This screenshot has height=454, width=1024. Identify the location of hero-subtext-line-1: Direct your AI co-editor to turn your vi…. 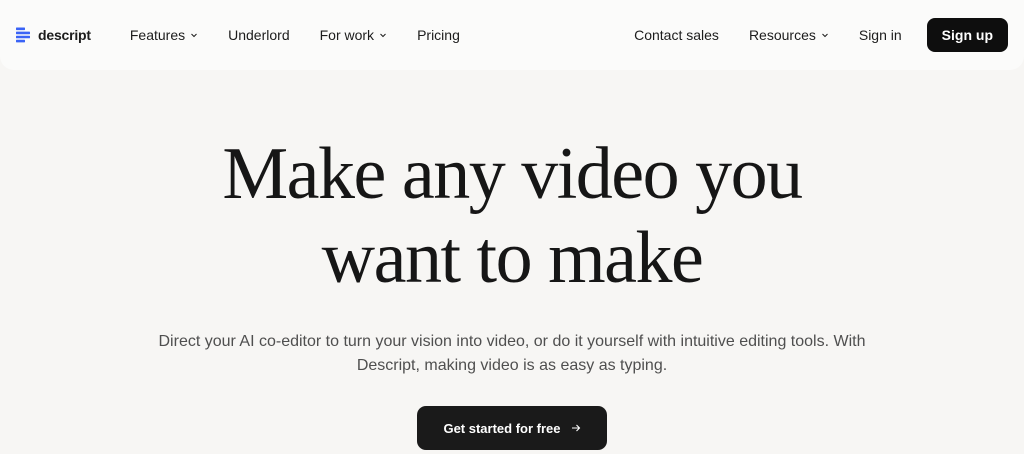
(512, 341).